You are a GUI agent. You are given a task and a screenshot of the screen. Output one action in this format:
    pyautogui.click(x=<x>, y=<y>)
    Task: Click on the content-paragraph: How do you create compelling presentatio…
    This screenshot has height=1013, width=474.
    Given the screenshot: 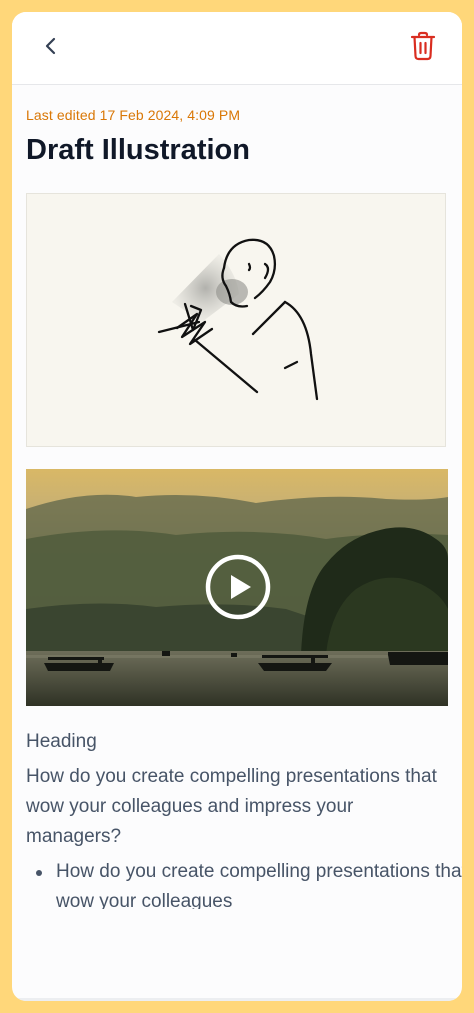 What is the action you would take?
    pyautogui.click(x=231, y=806)
    